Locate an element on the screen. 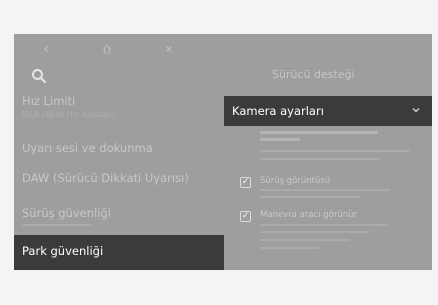 This screenshot has width=438, height=305. menu-item-daw: DAW (Sürücü Dikkati Uyarısı) is located at coordinates (119, 180).